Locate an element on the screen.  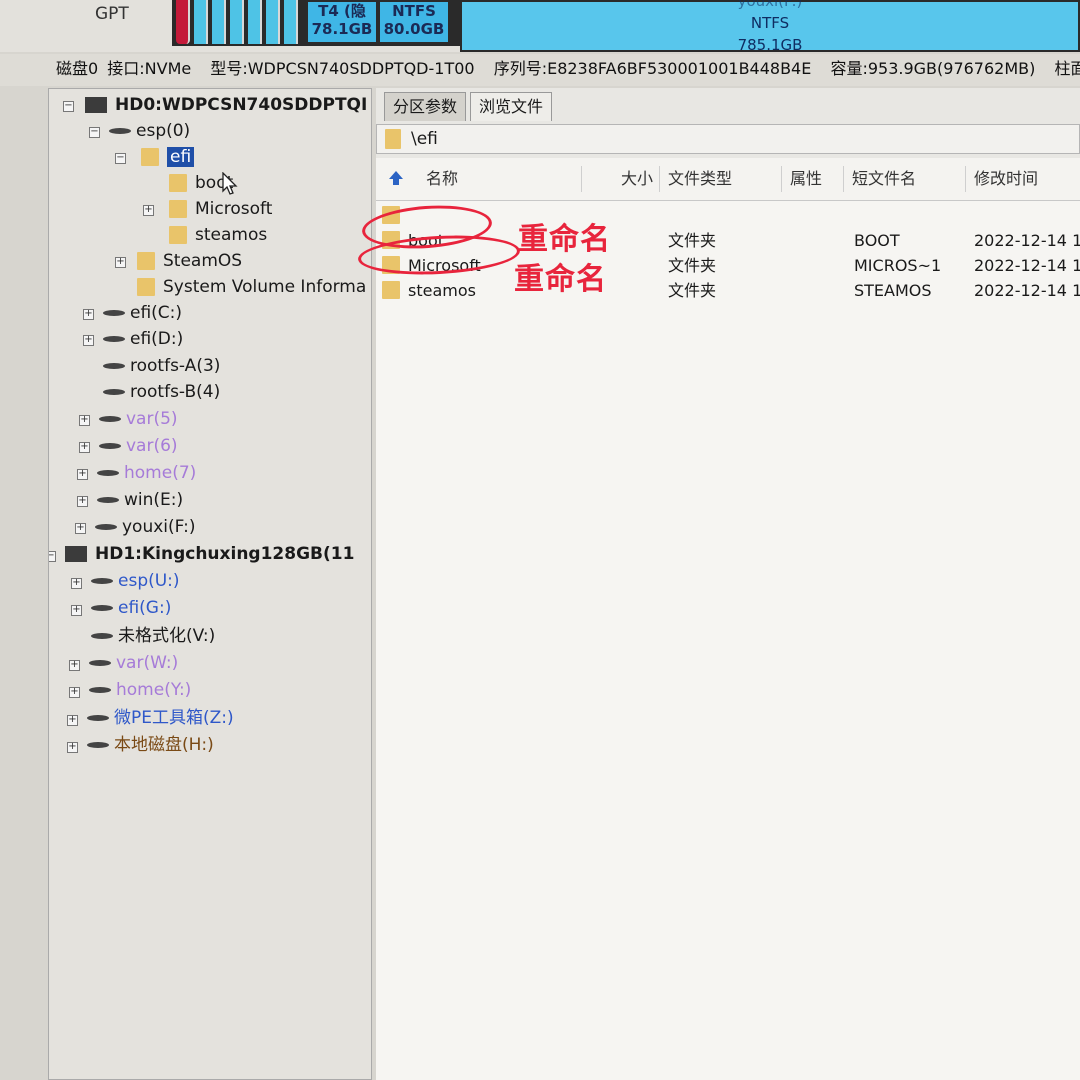
tree-item-local-h: 本地磁盘(H:) is located at coordinates (150, 745).